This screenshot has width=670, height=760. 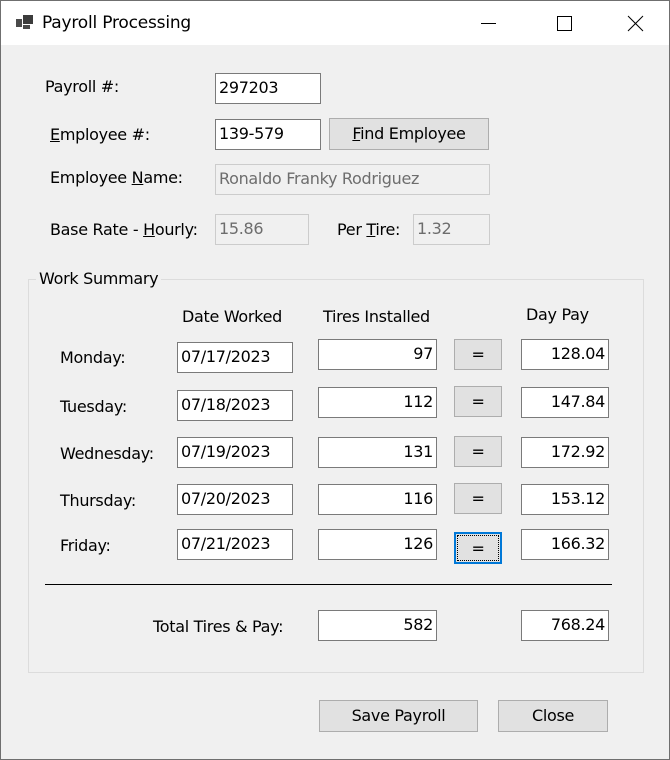 I want to click on maximize-button, so click(x=564, y=23).